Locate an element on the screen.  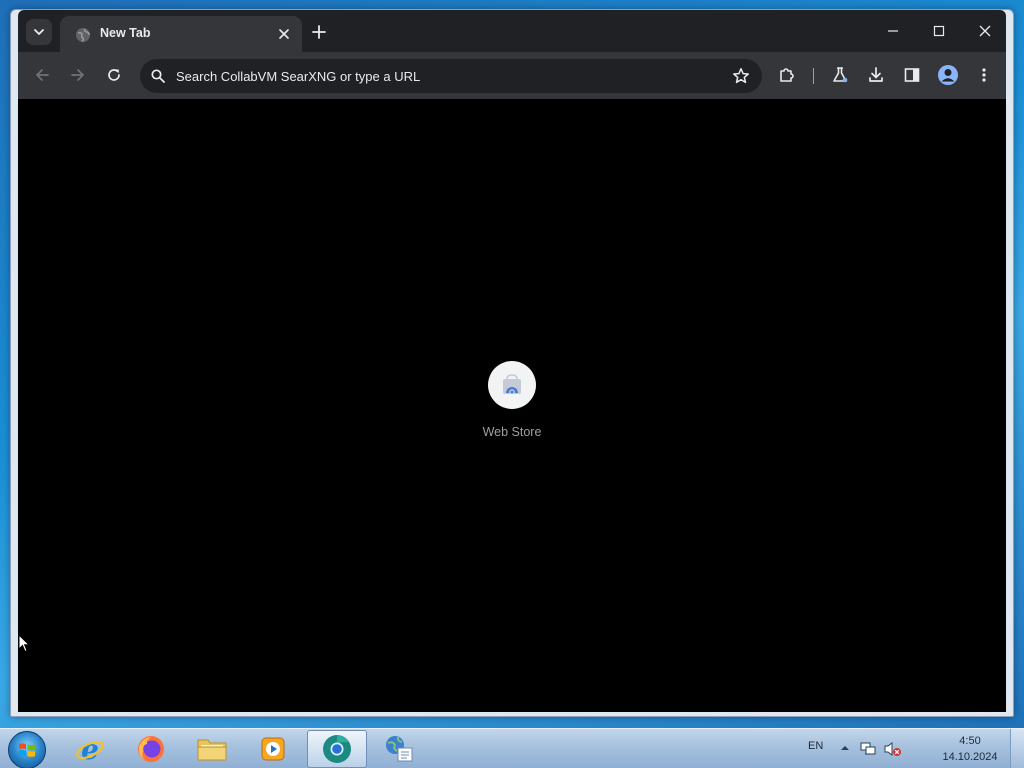
more-vertical-icon is located at coordinates (984, 75).